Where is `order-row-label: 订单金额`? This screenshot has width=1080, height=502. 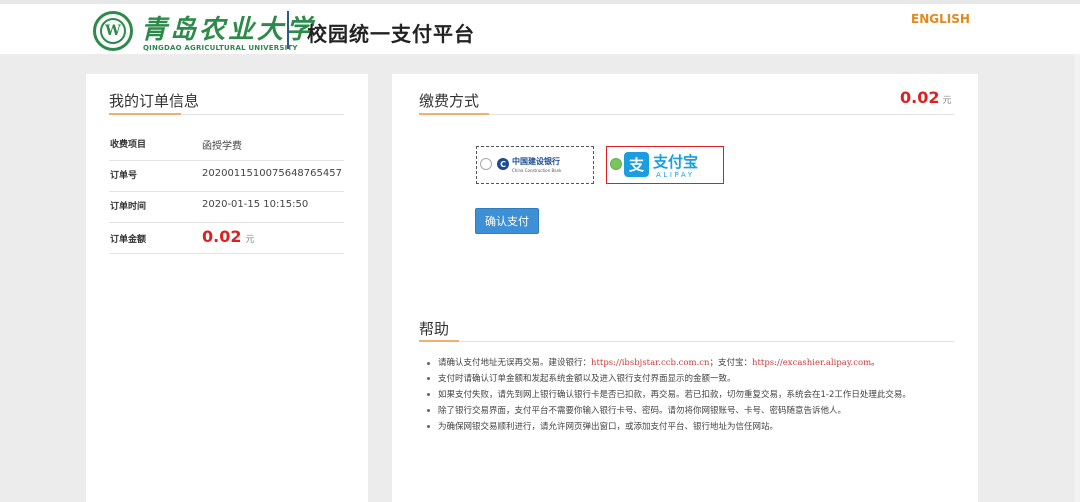 order-row-label: 订单金额 is located at coordinates (128, 240).